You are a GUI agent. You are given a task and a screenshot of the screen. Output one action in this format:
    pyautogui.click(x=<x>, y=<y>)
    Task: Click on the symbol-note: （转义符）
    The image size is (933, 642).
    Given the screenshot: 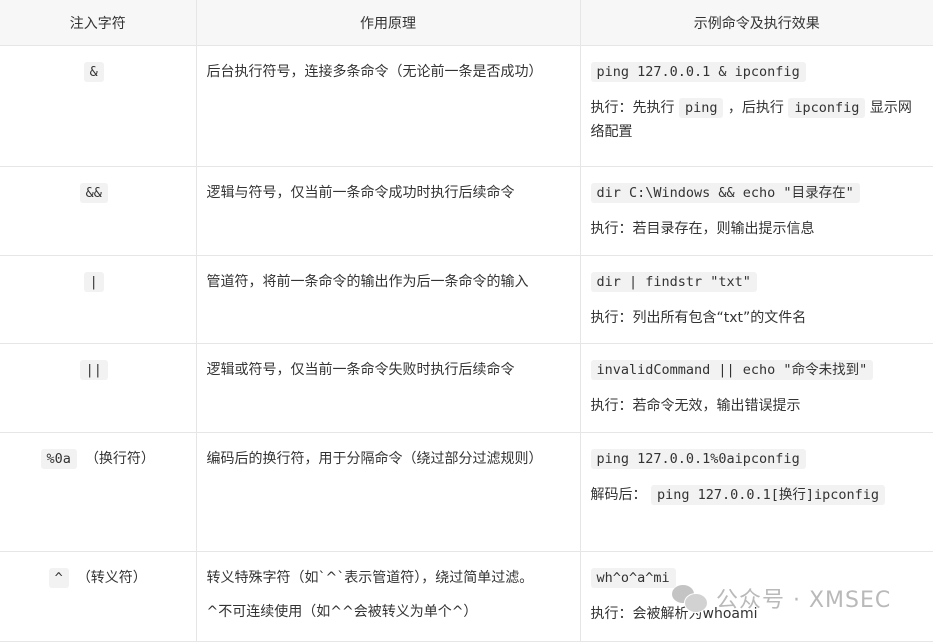 What is the action you would take?
    pyautogui.click(x=111, y=578)
    